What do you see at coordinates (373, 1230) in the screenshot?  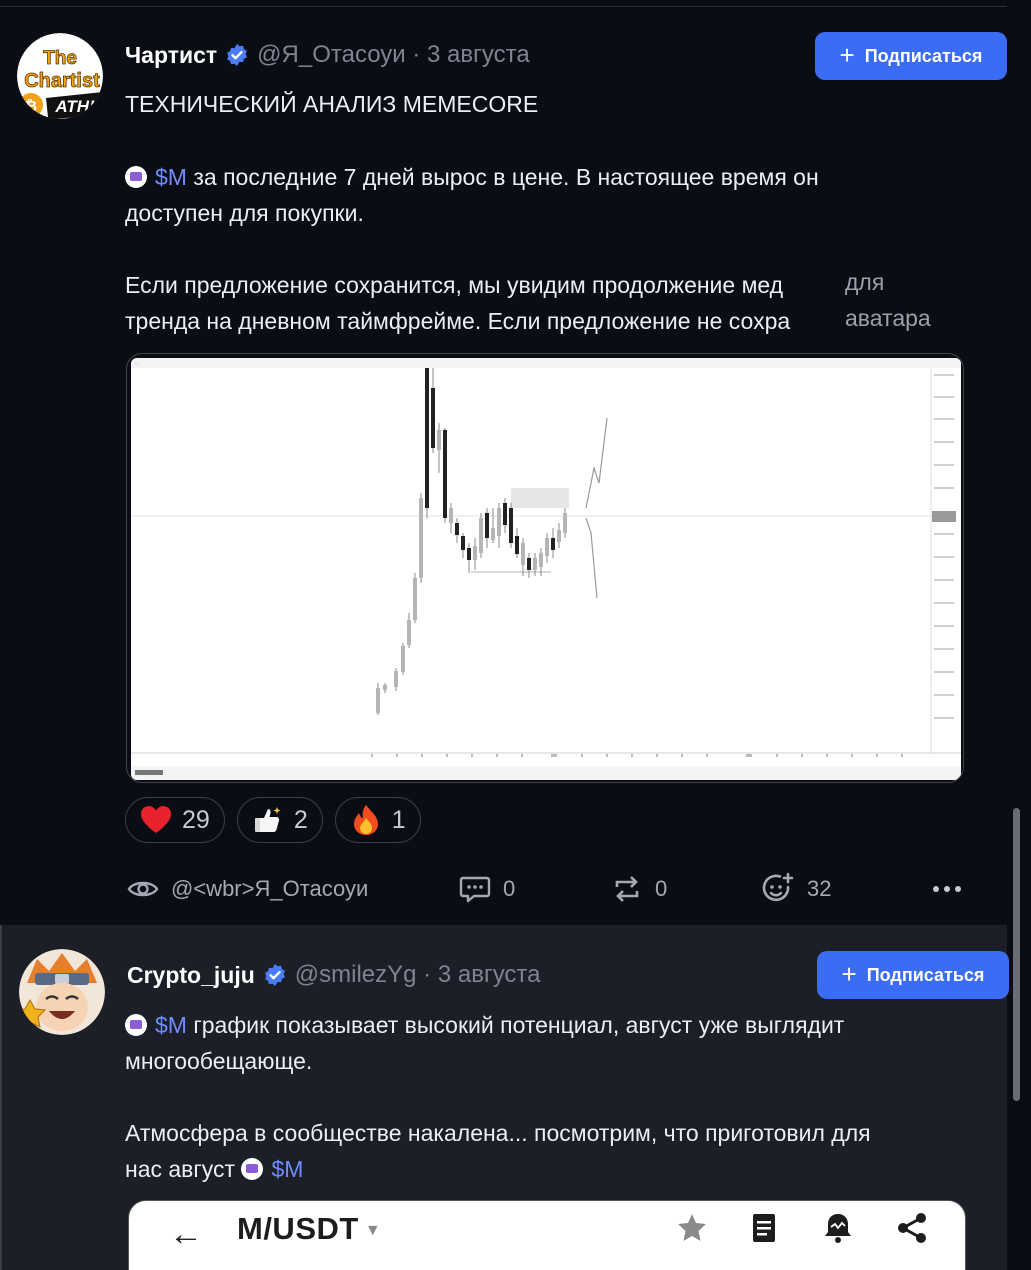 I see `caret-down-icon: ▼` at bounding box center [373, 1230].